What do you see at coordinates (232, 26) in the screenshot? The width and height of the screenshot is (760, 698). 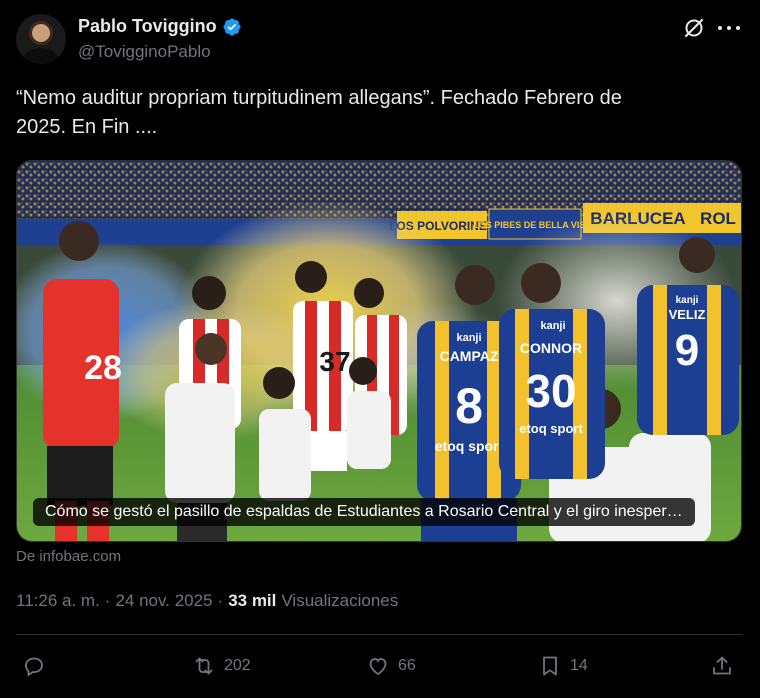 I see `verified-badge-icon` at bounding box center [232, 26].